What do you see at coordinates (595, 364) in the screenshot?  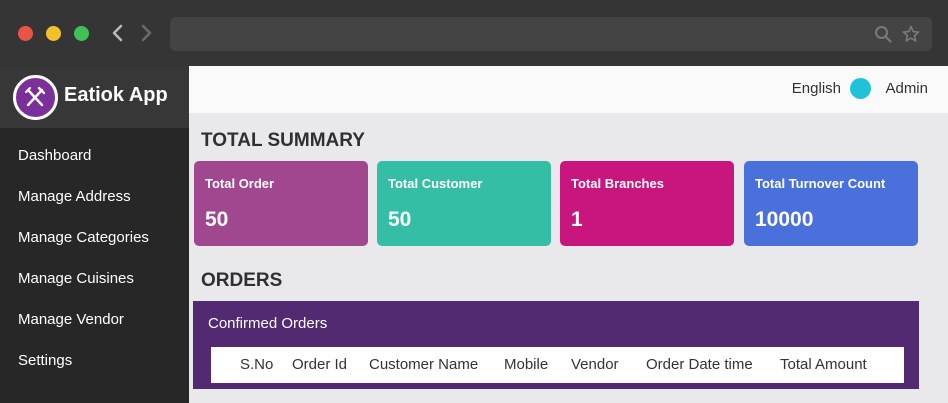 I see `column-header-vendor: Vendor` at bounding box center [595, 364].